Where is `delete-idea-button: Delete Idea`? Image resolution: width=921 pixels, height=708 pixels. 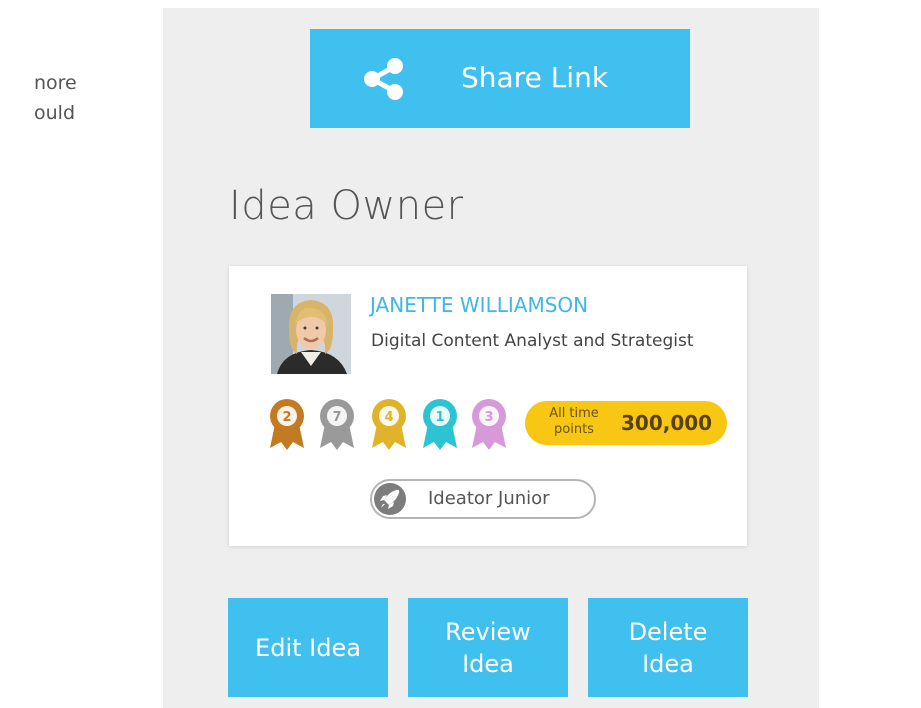
delete-idea-button: Delete Idea is located at coordinates (668, 647).